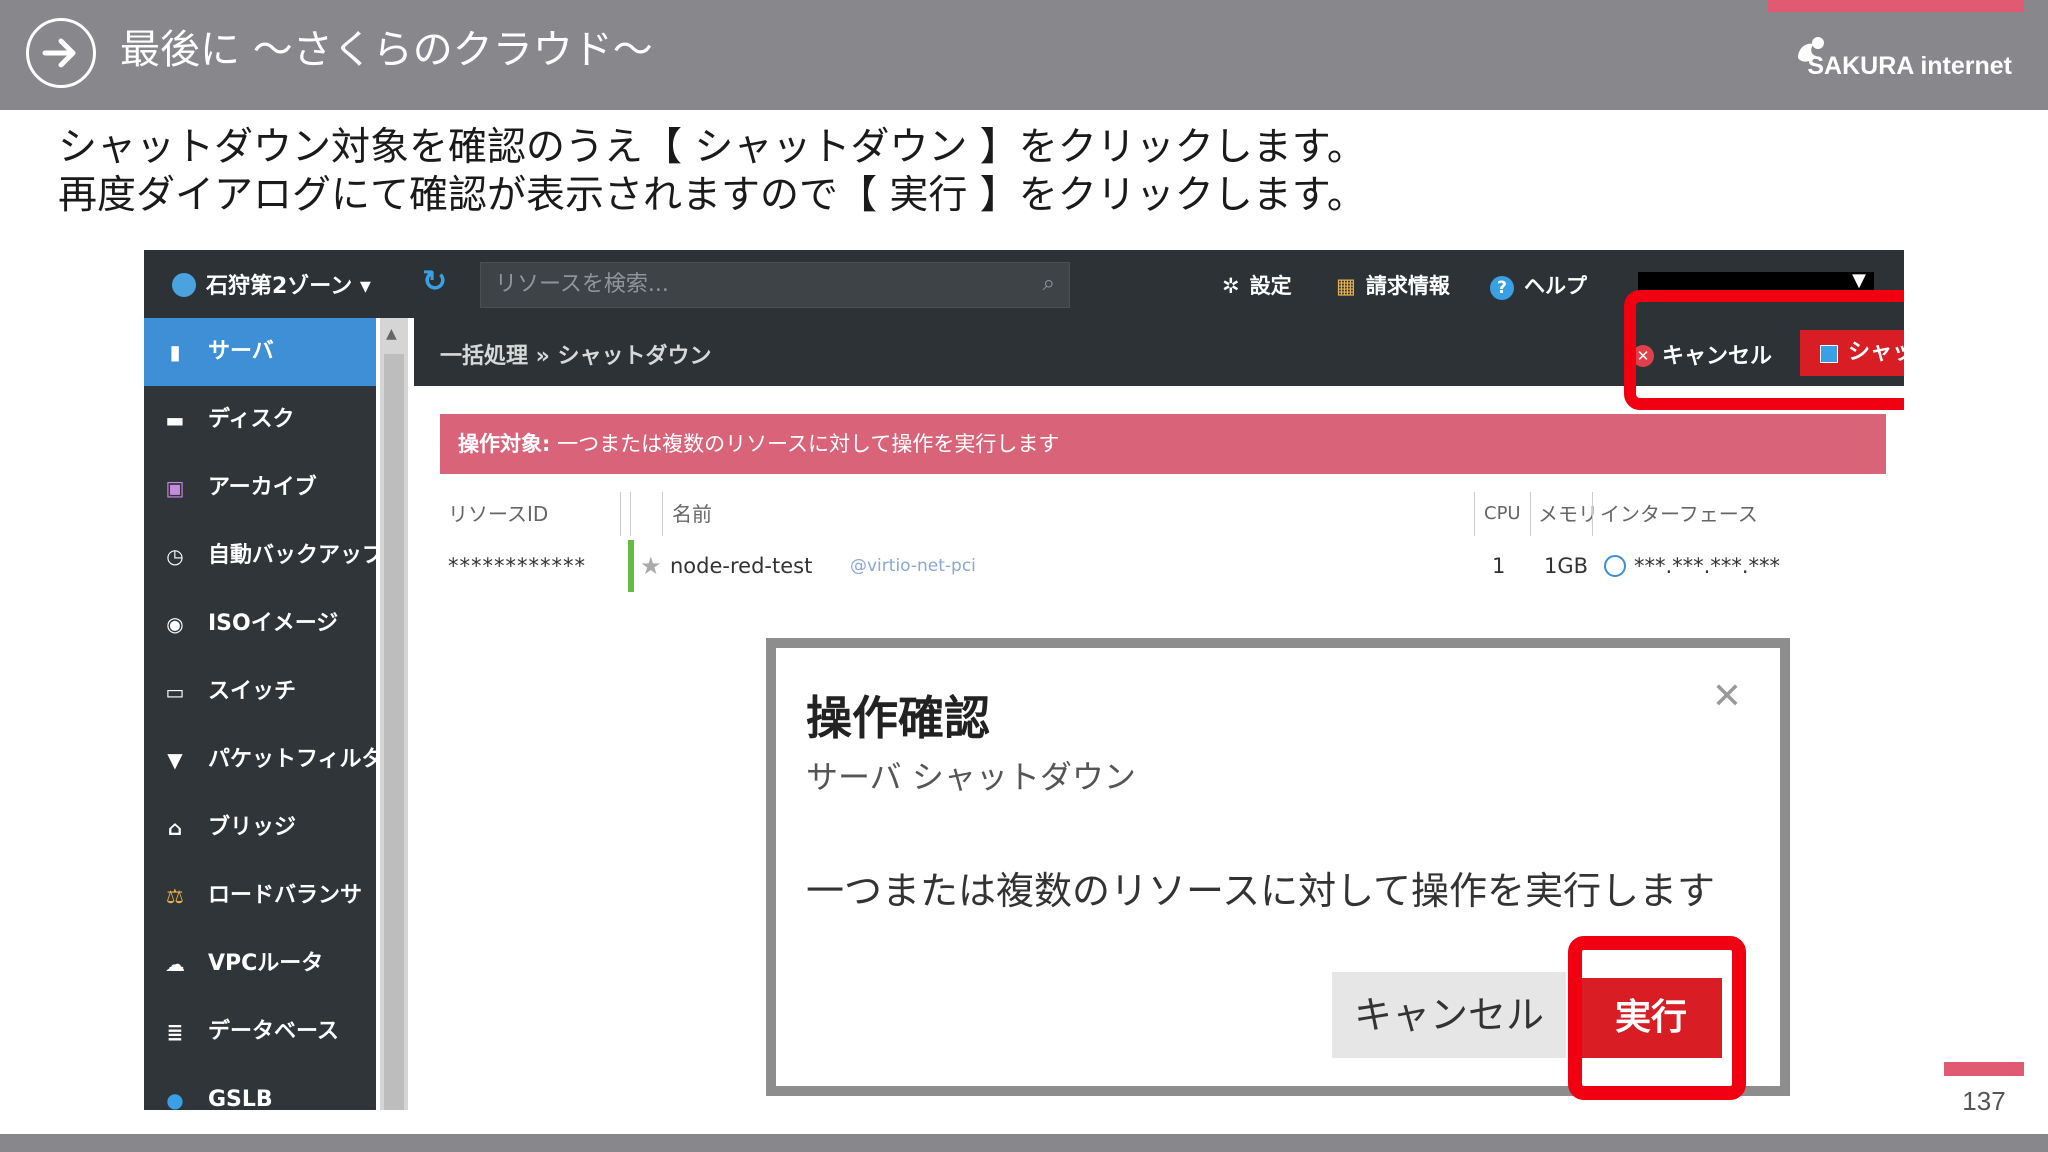 The height and width of the screenshot is (1152, 2048). Describe the element at coordinates (61, 53) in the screenshot. I see `arrow-right-icon` at that location.